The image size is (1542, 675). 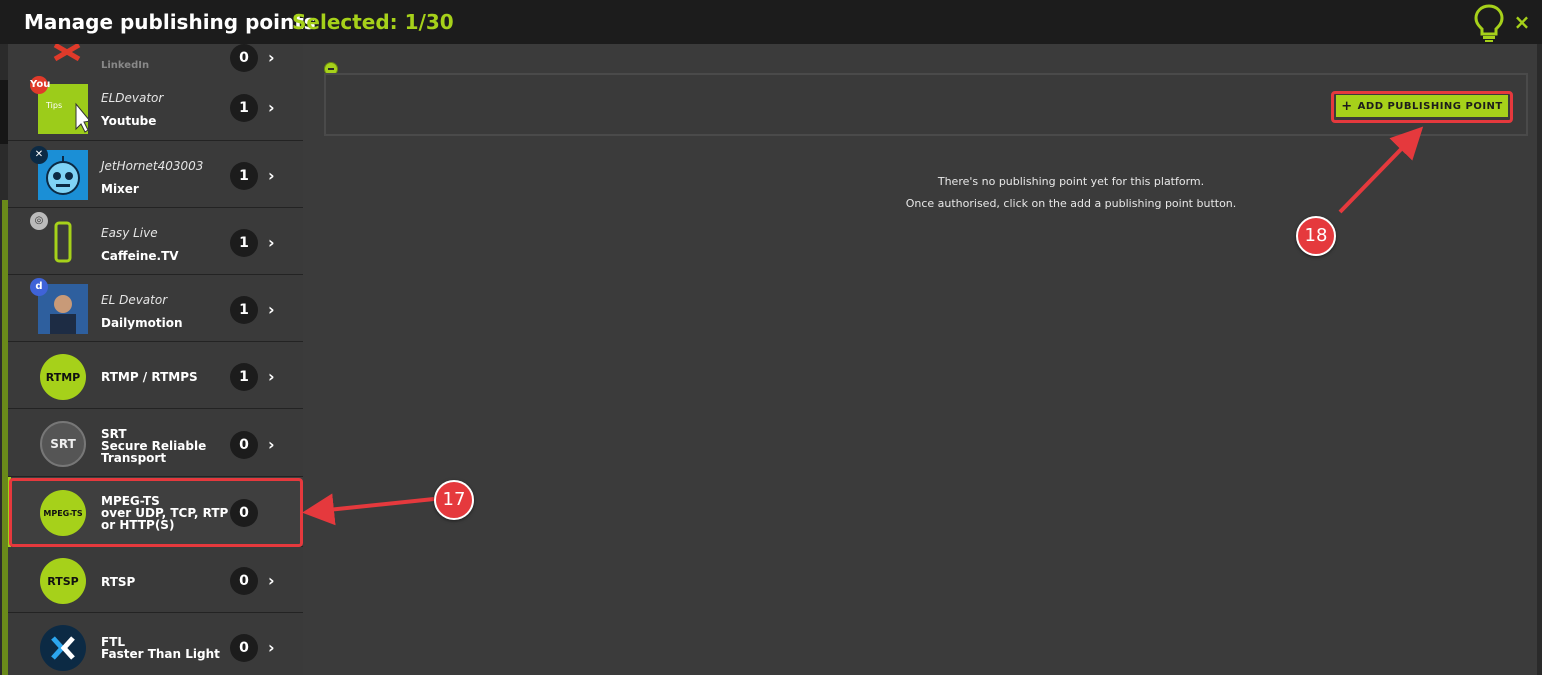 I want to click on sidebar-item-account: ELDevator, so click(x=132, y=98).